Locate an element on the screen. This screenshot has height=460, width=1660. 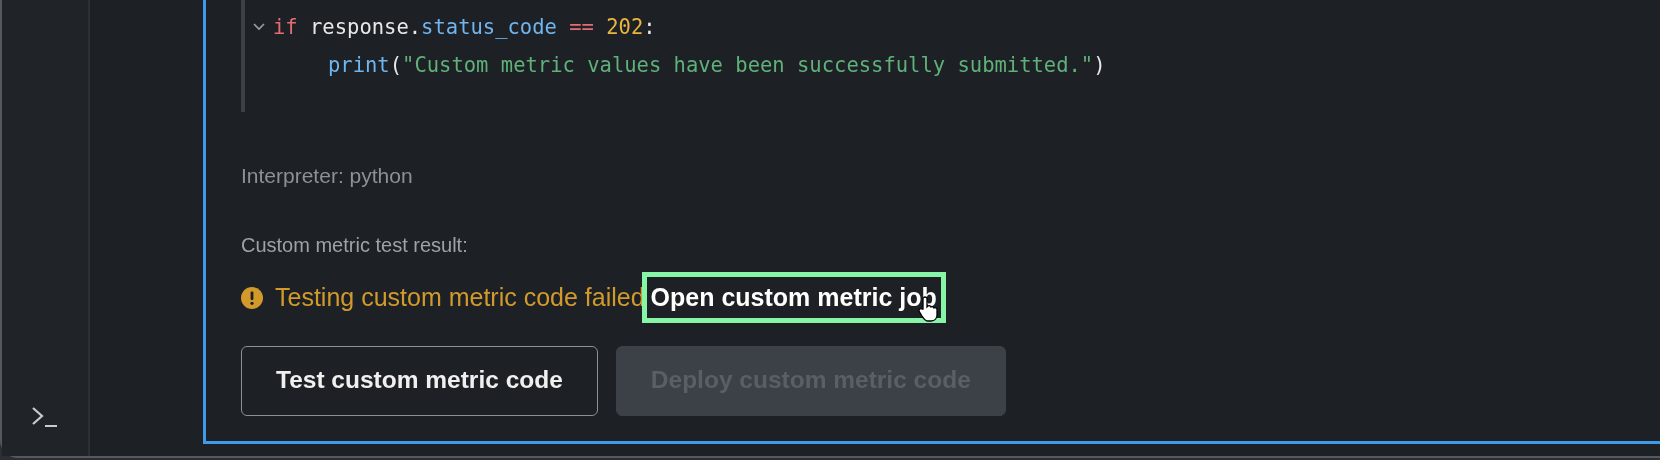
test-button: Test custom metric code is located at coordinates (419, 380).